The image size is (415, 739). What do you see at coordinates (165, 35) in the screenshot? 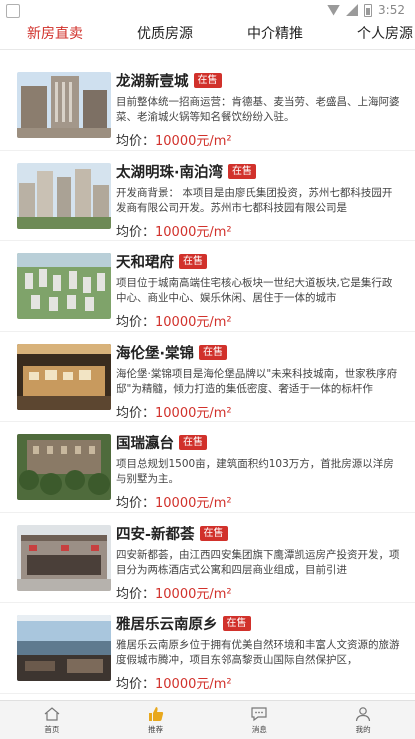
I see `tab-quality-listings: 优质房源` at bounding box center [165, 35].